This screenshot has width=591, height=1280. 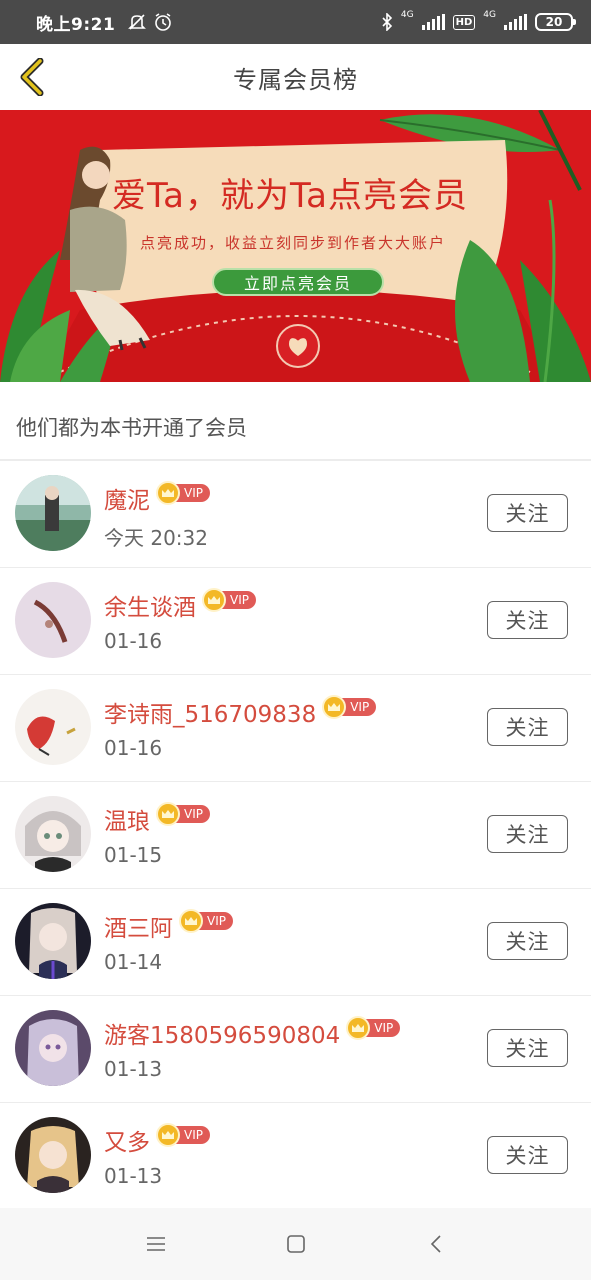 I want to click on member-name: 游客1580596590804 VIP, so click(x=252, y=1033).